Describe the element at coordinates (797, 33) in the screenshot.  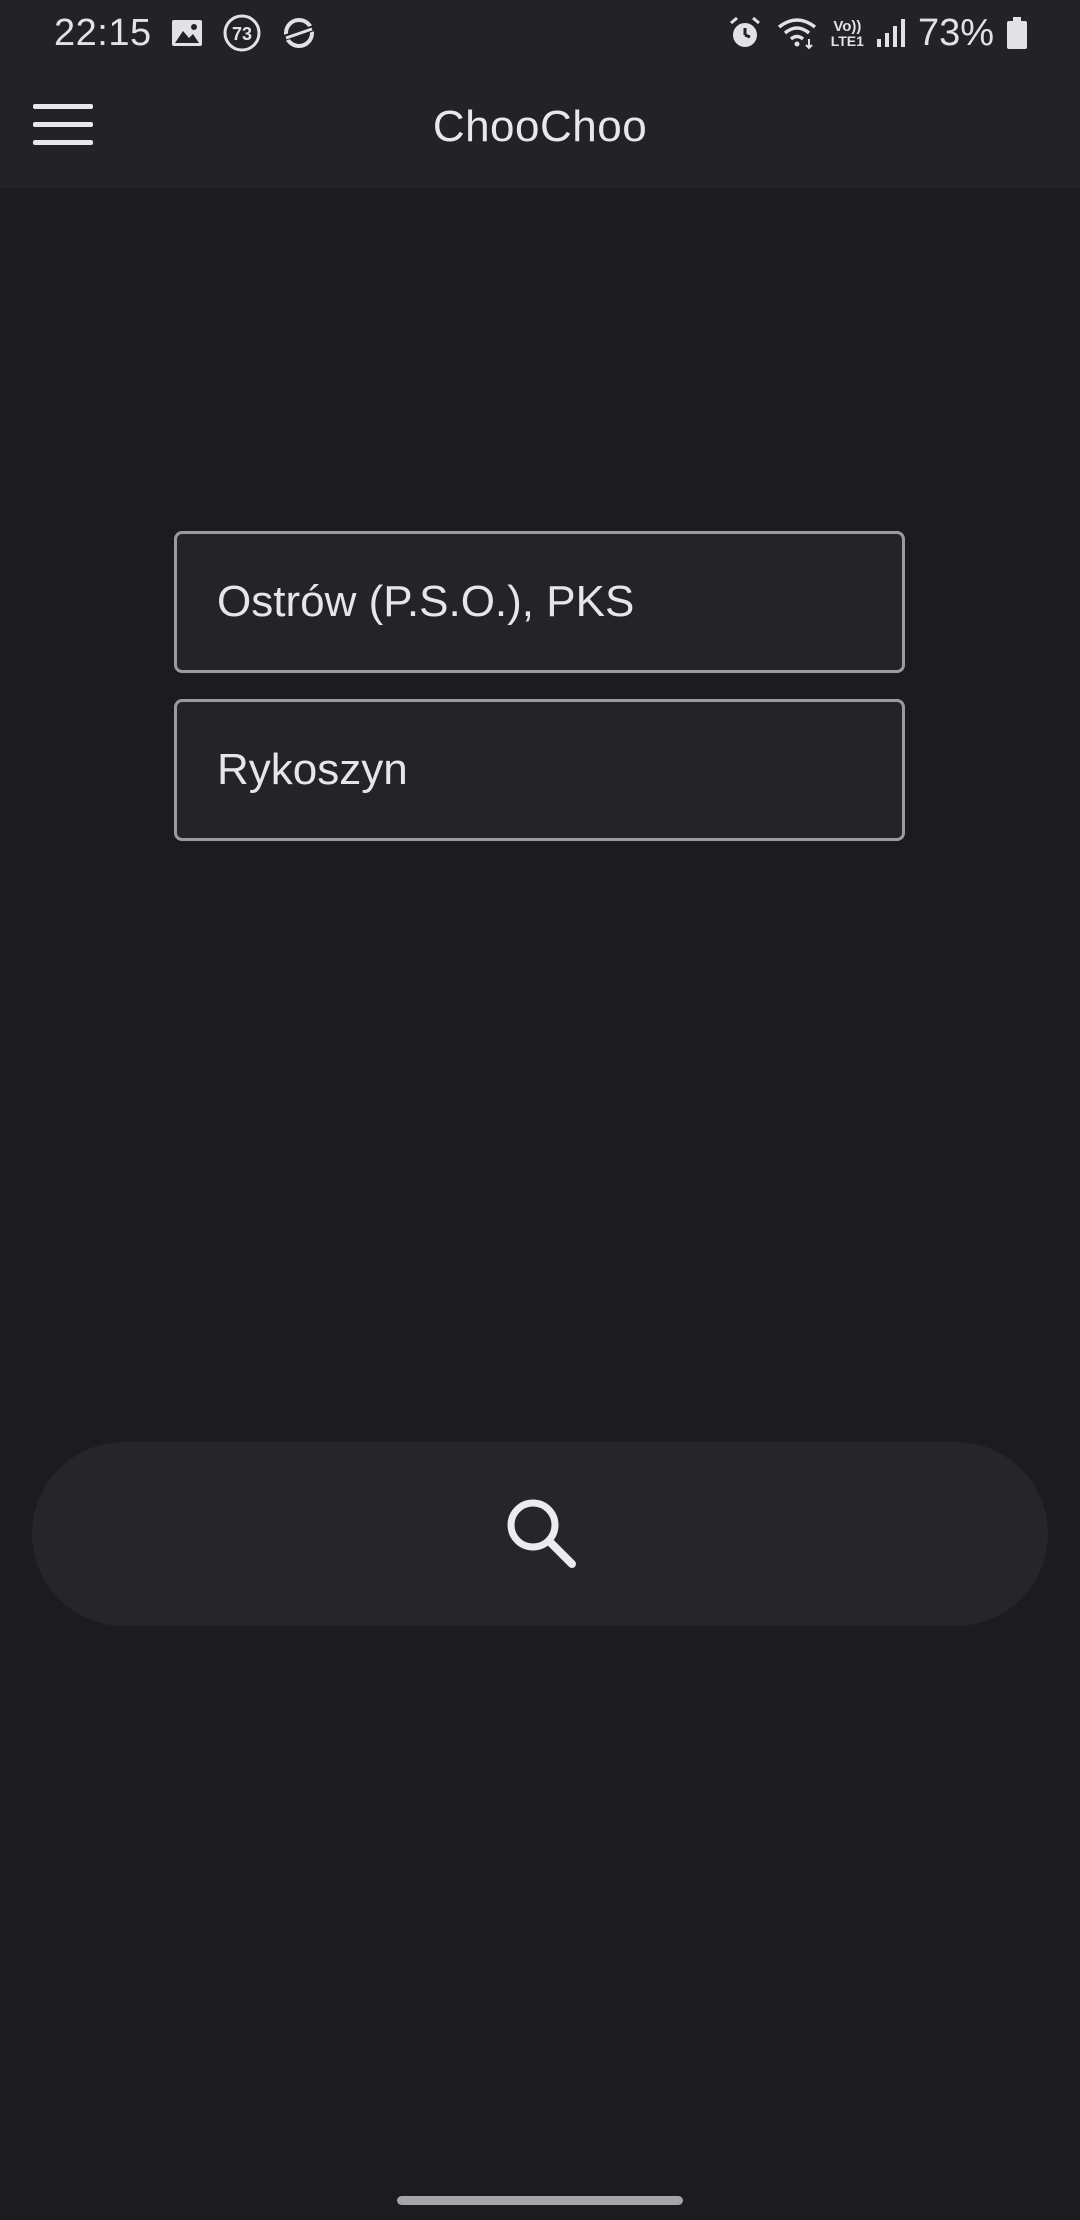
I see `wifi-icon` at that location.